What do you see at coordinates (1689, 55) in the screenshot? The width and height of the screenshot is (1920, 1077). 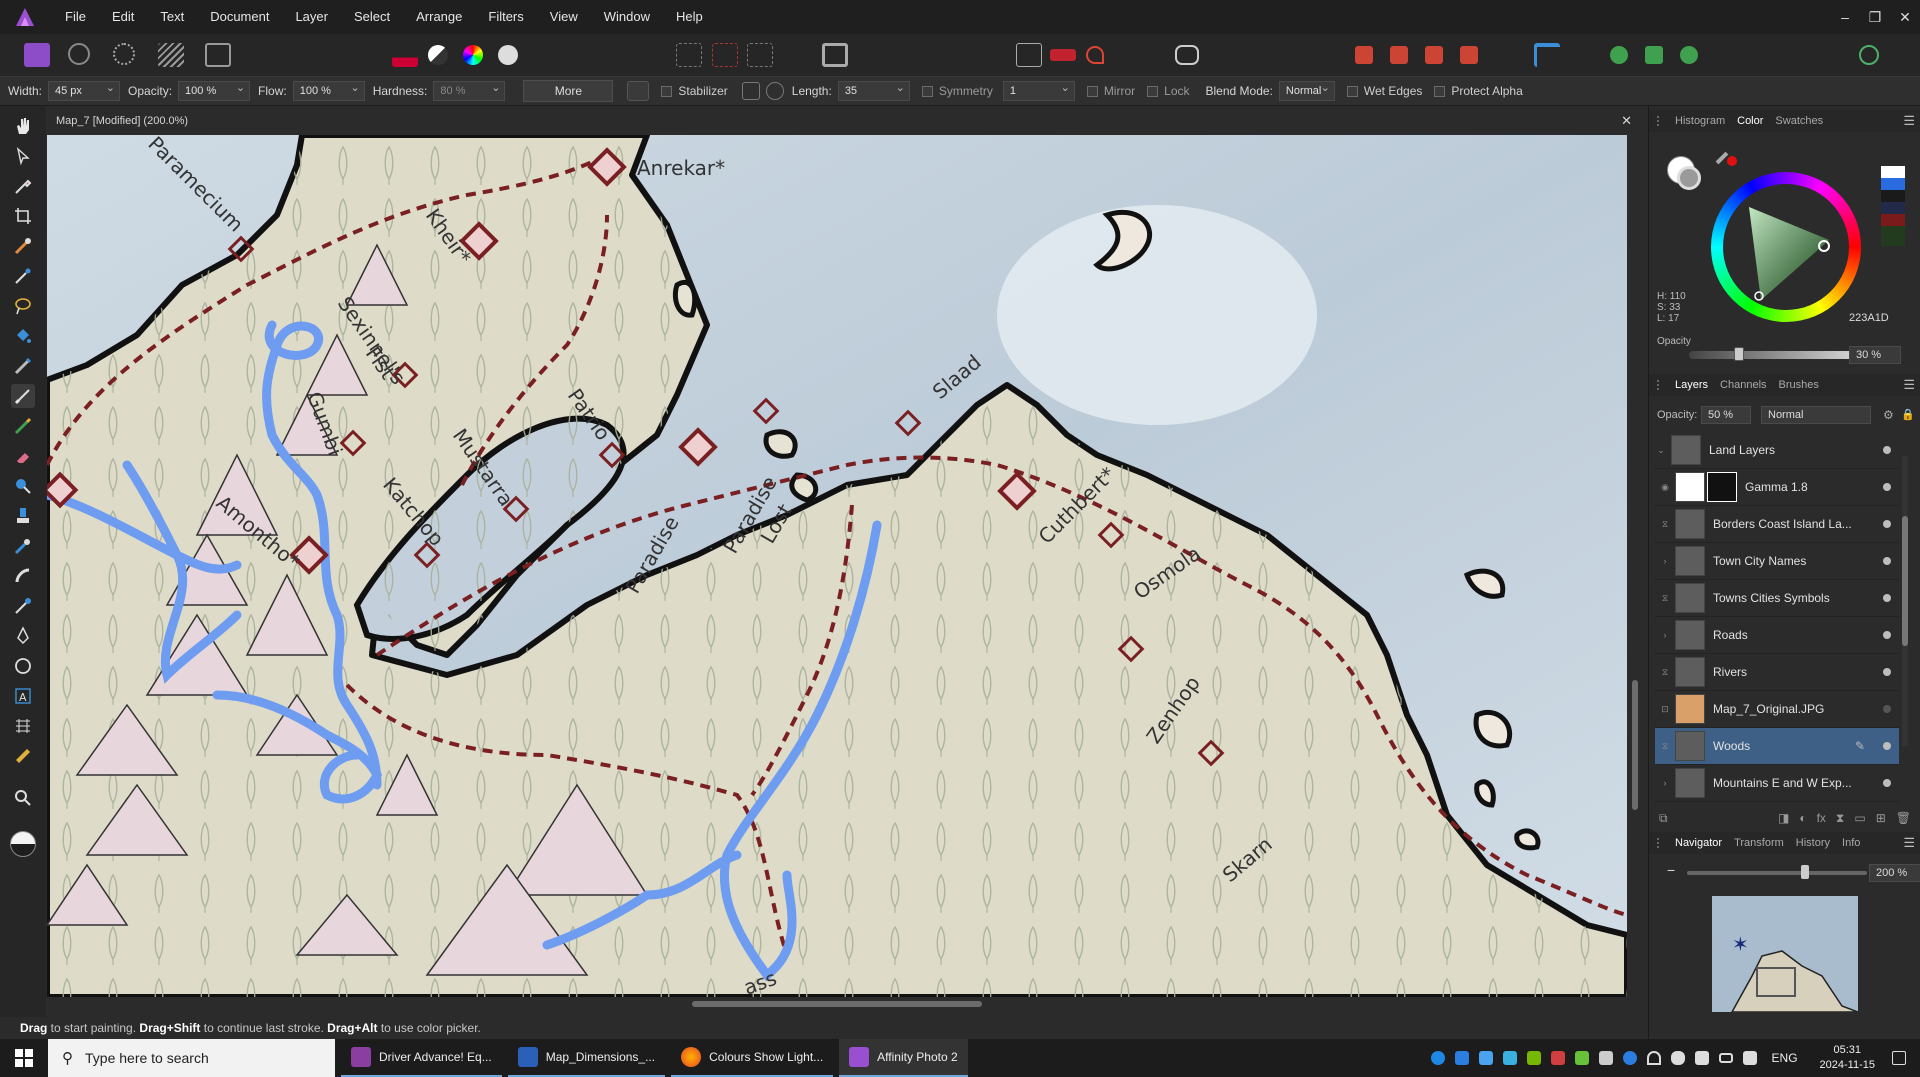 I see `boolean-intersect-icon` at bounding box center [1689, 55].